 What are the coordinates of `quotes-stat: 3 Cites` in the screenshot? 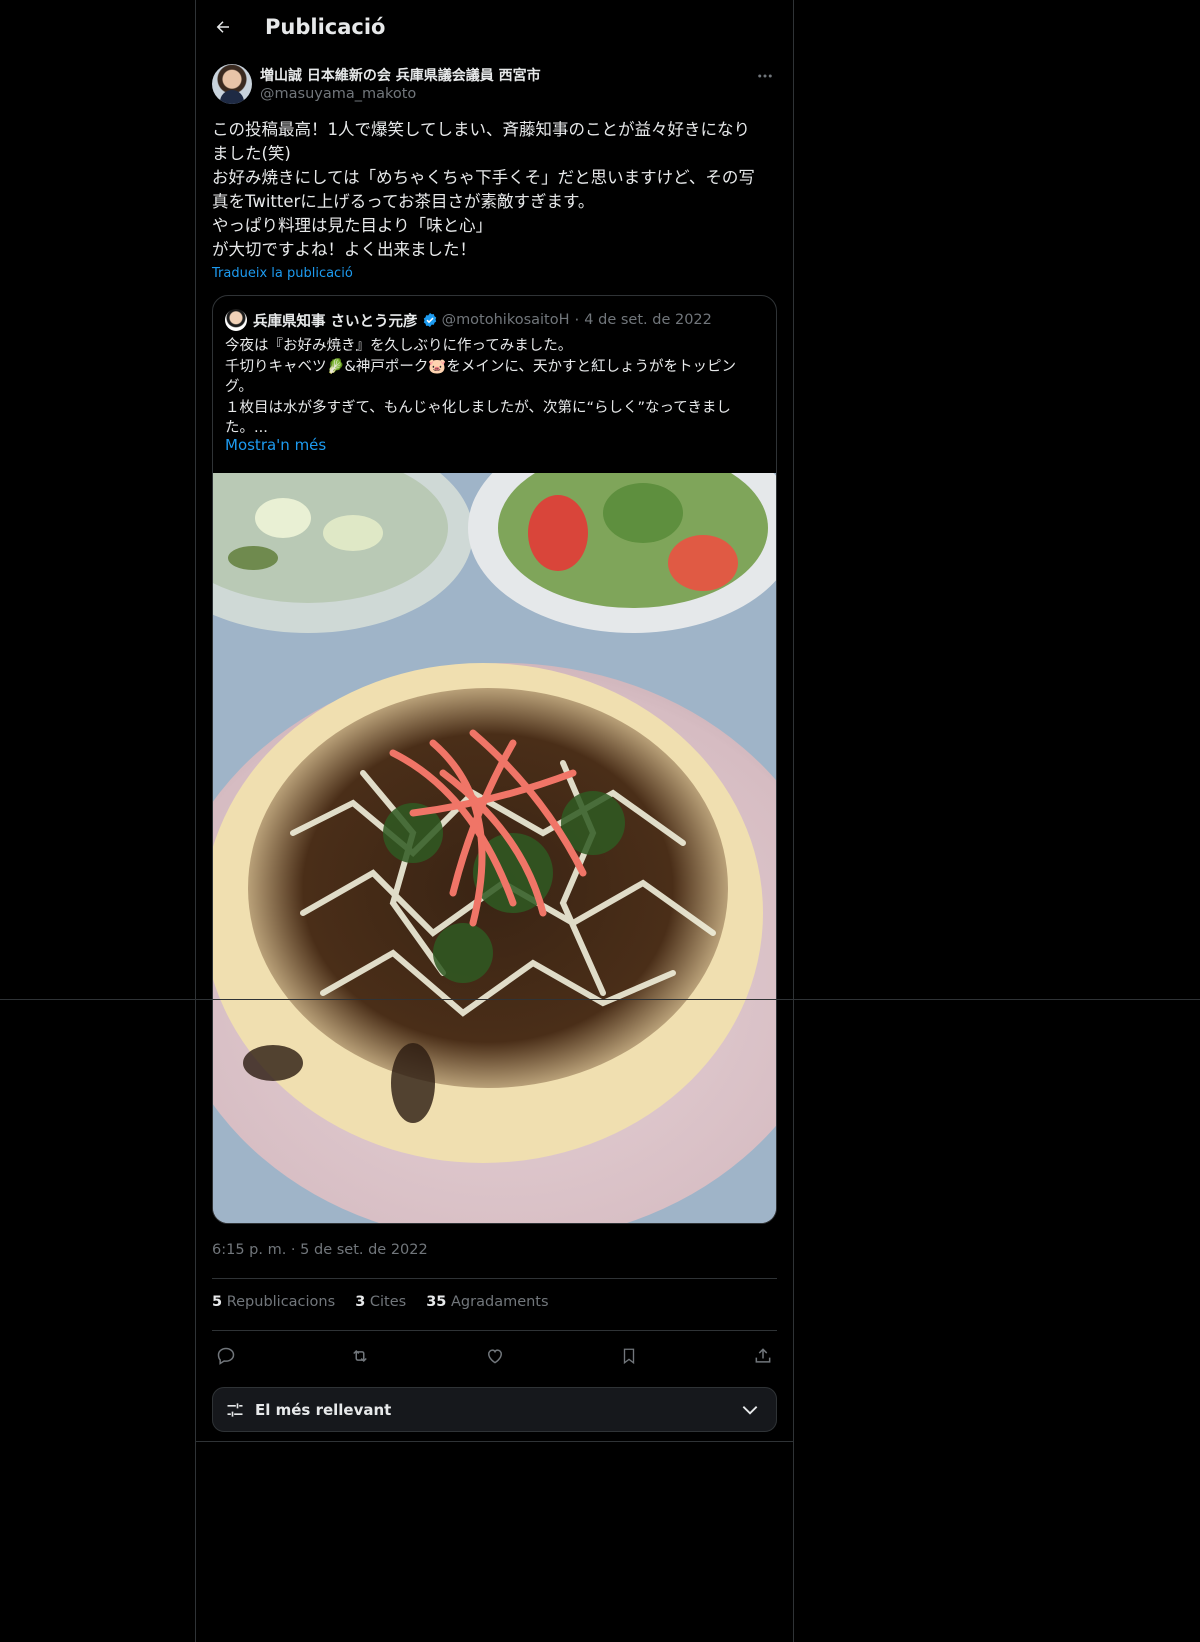 It's located at (380, 1302).